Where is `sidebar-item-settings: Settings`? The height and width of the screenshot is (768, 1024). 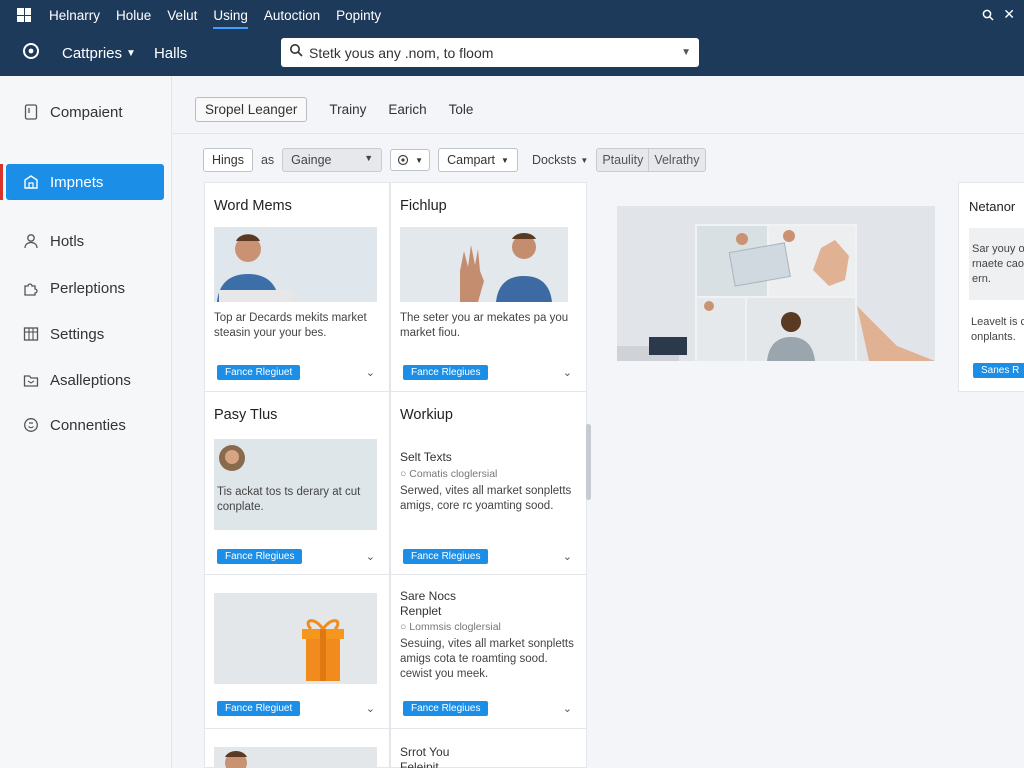 sidebar-item-settings: Settings is located at coordinates (86, 334).